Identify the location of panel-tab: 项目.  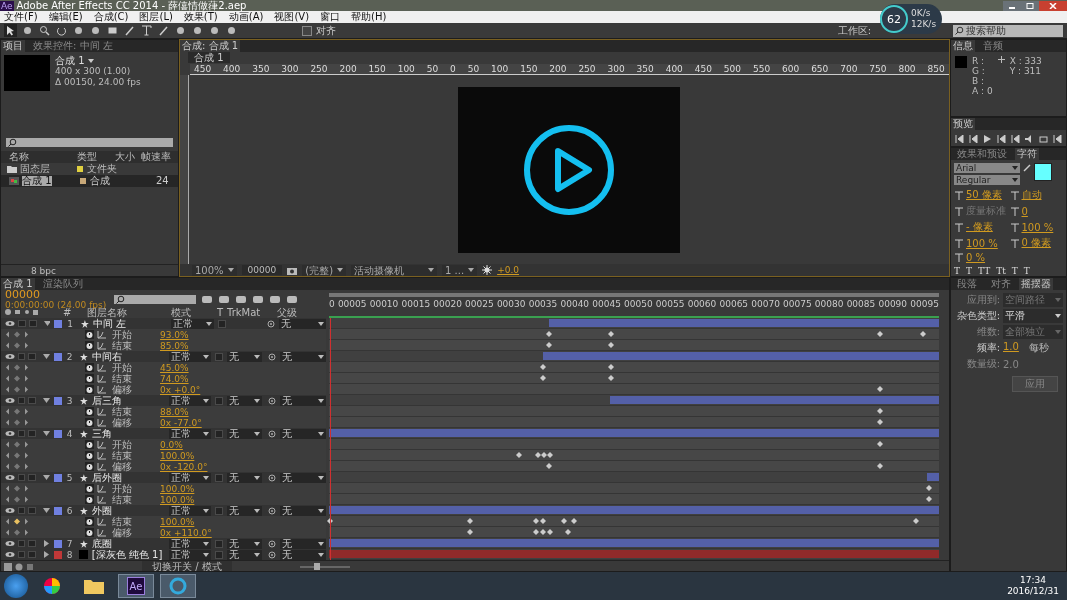
(13, 46).